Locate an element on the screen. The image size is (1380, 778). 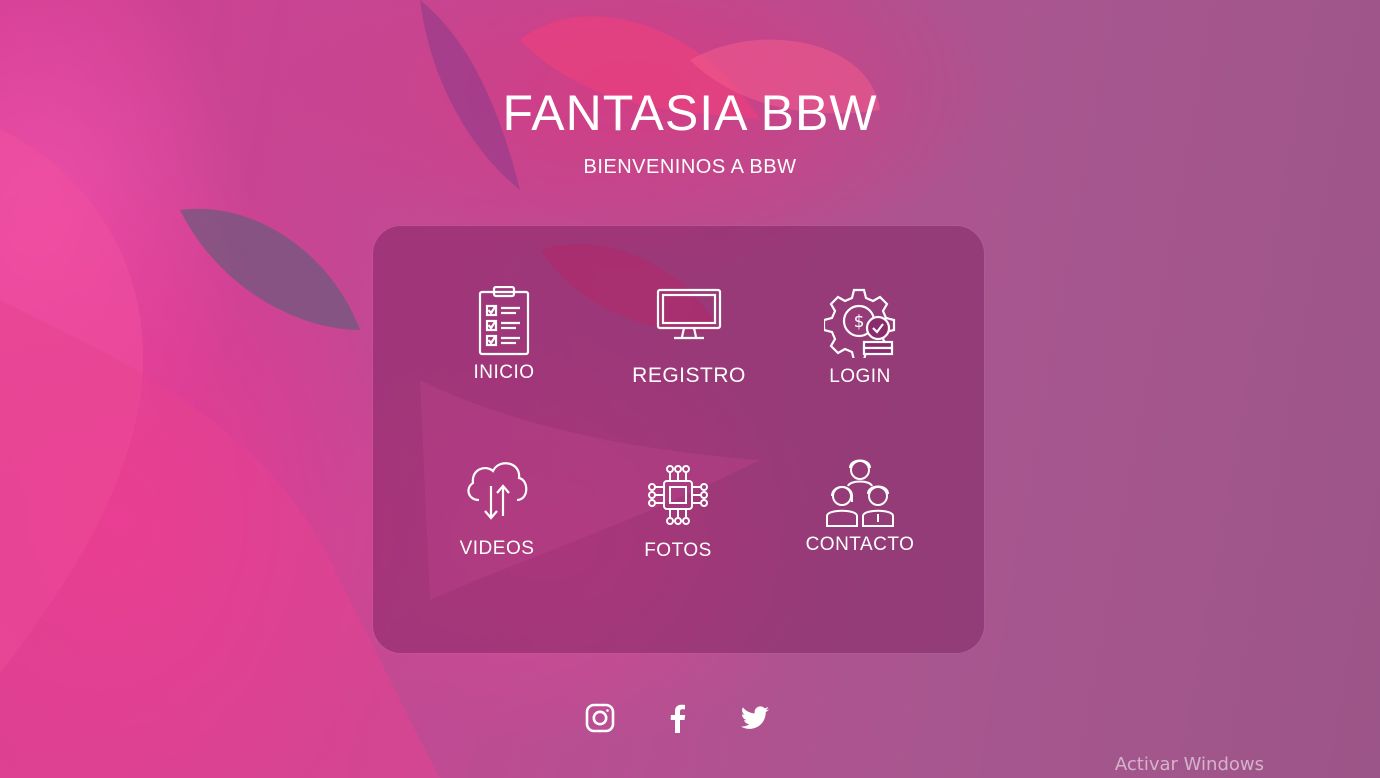
social-links is located at coordinates (690, 719).